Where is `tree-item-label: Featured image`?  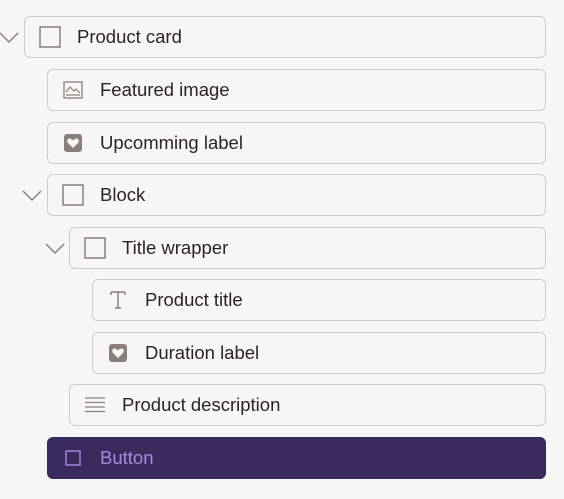
tree-item-label: Featured image is located at coordinates (165, 89).